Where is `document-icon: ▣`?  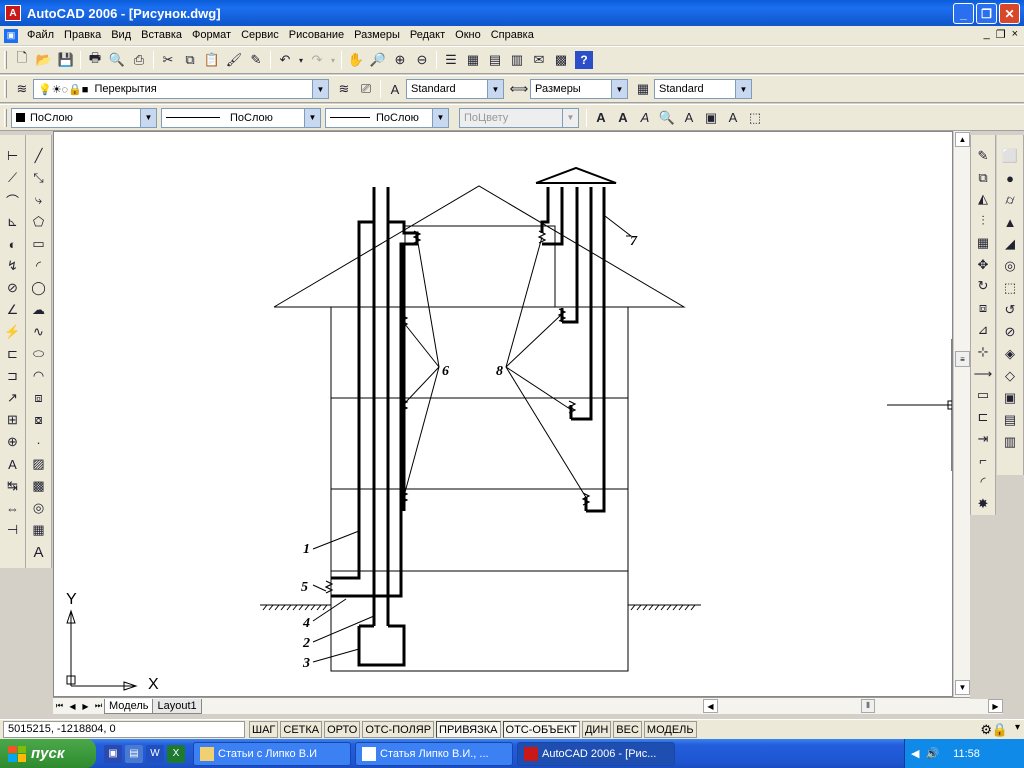 document-icon: ▣ is located at coordinates (11, 35).